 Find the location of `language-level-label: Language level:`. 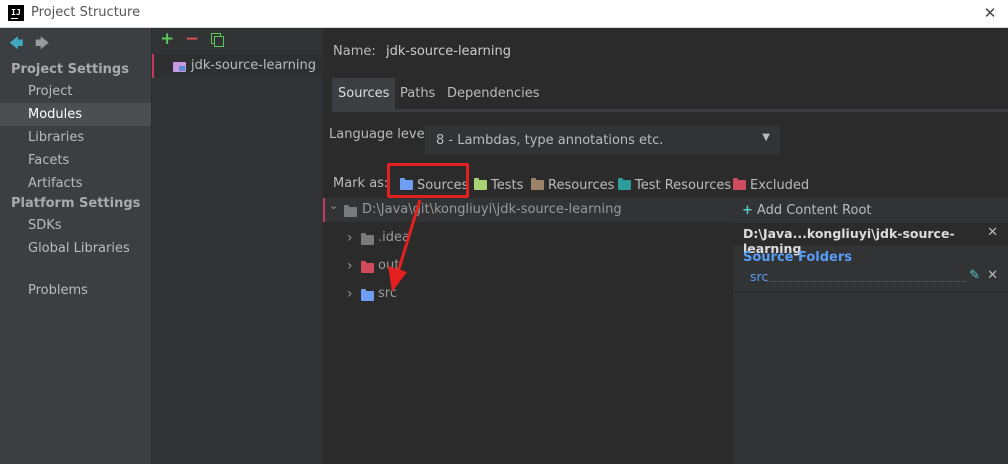

language-level-label: Language level: is located at coordinates (381, 134).